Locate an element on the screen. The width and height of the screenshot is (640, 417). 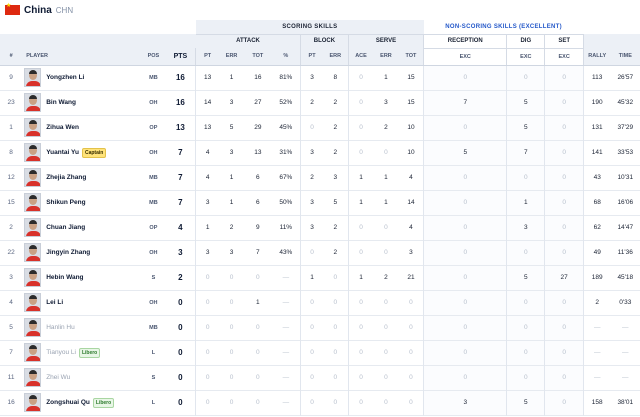
stat-srv-err: 0 is located at coordinates (386, 352).